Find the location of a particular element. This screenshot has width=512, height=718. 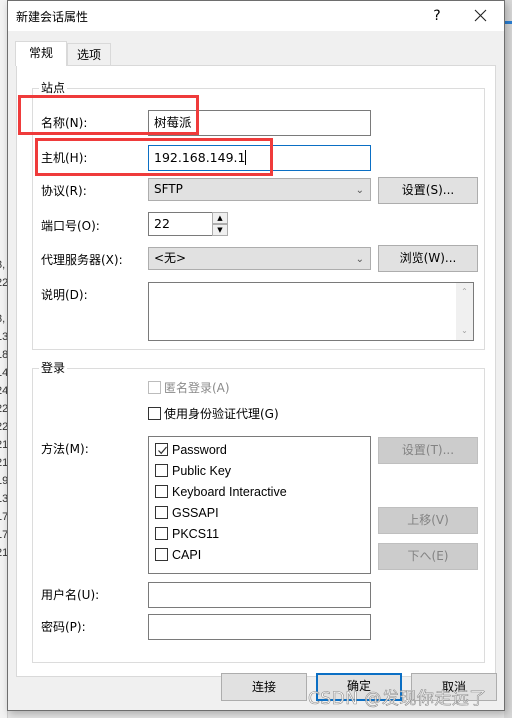

description-scrollbar: ⌃ ⌄ is located at coordinates (464, 311).